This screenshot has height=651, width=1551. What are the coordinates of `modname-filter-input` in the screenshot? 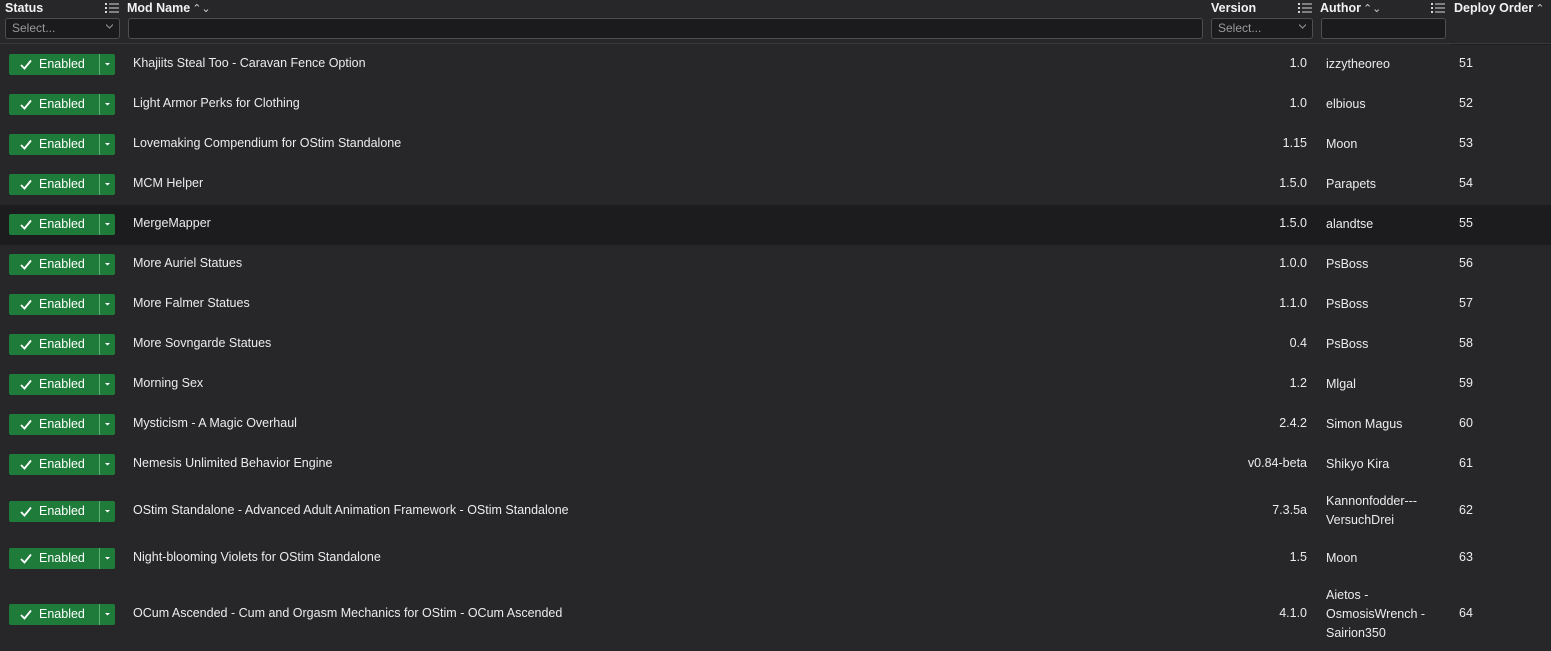 It's located at (665, 28).